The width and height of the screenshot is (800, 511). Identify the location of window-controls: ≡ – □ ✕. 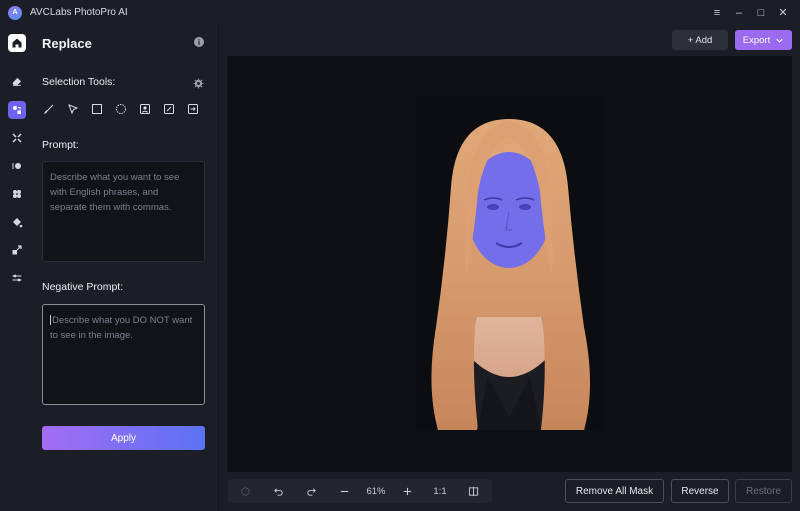
(750, 12).